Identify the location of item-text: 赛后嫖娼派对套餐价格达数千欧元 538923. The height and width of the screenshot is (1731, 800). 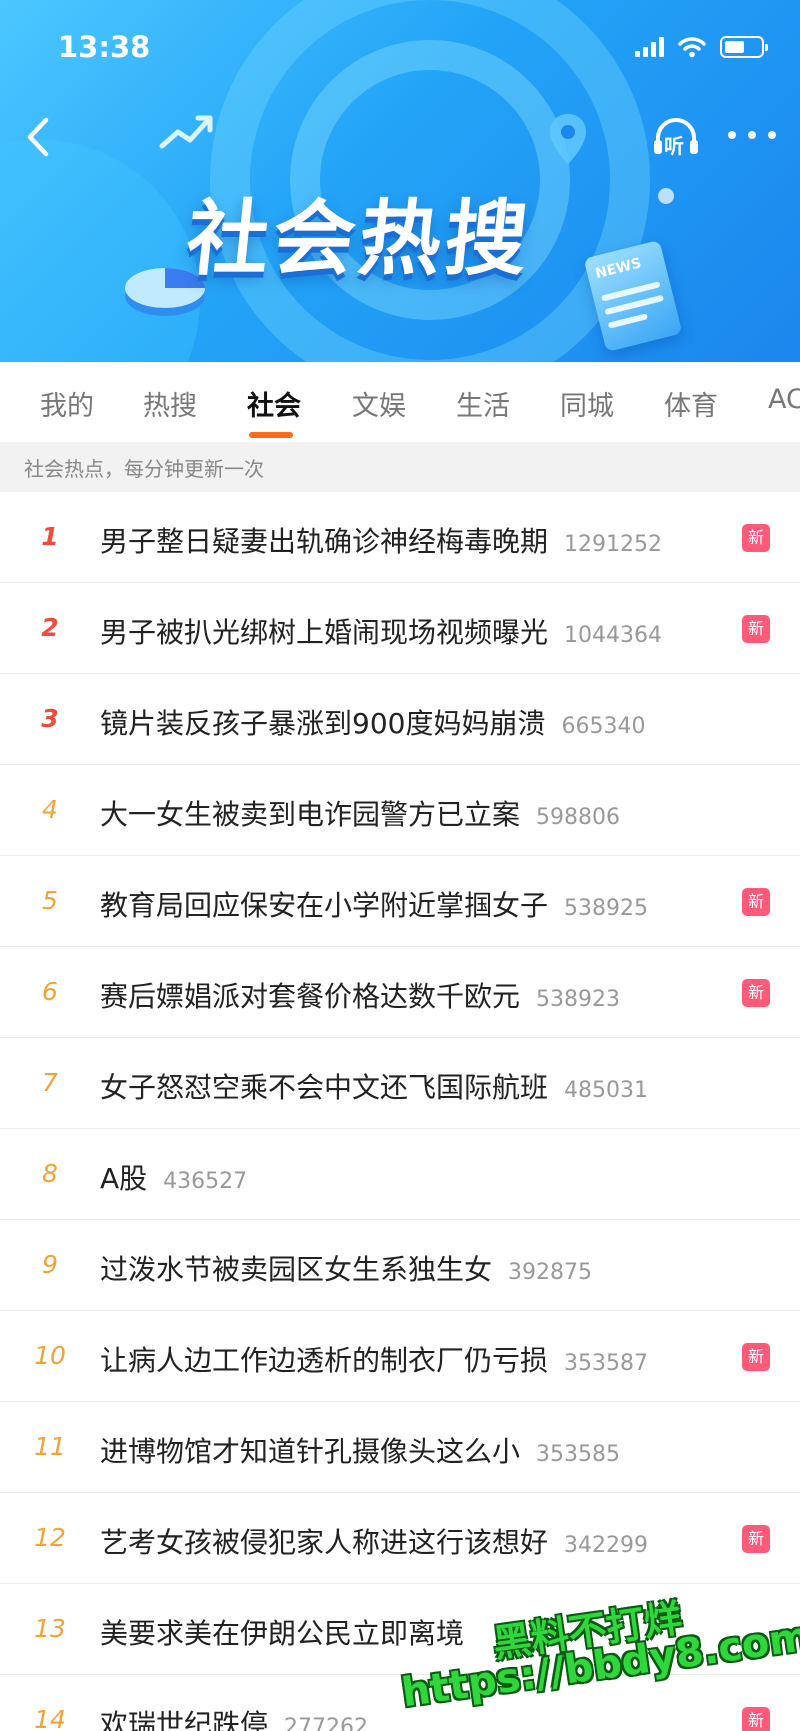
(360, 995).